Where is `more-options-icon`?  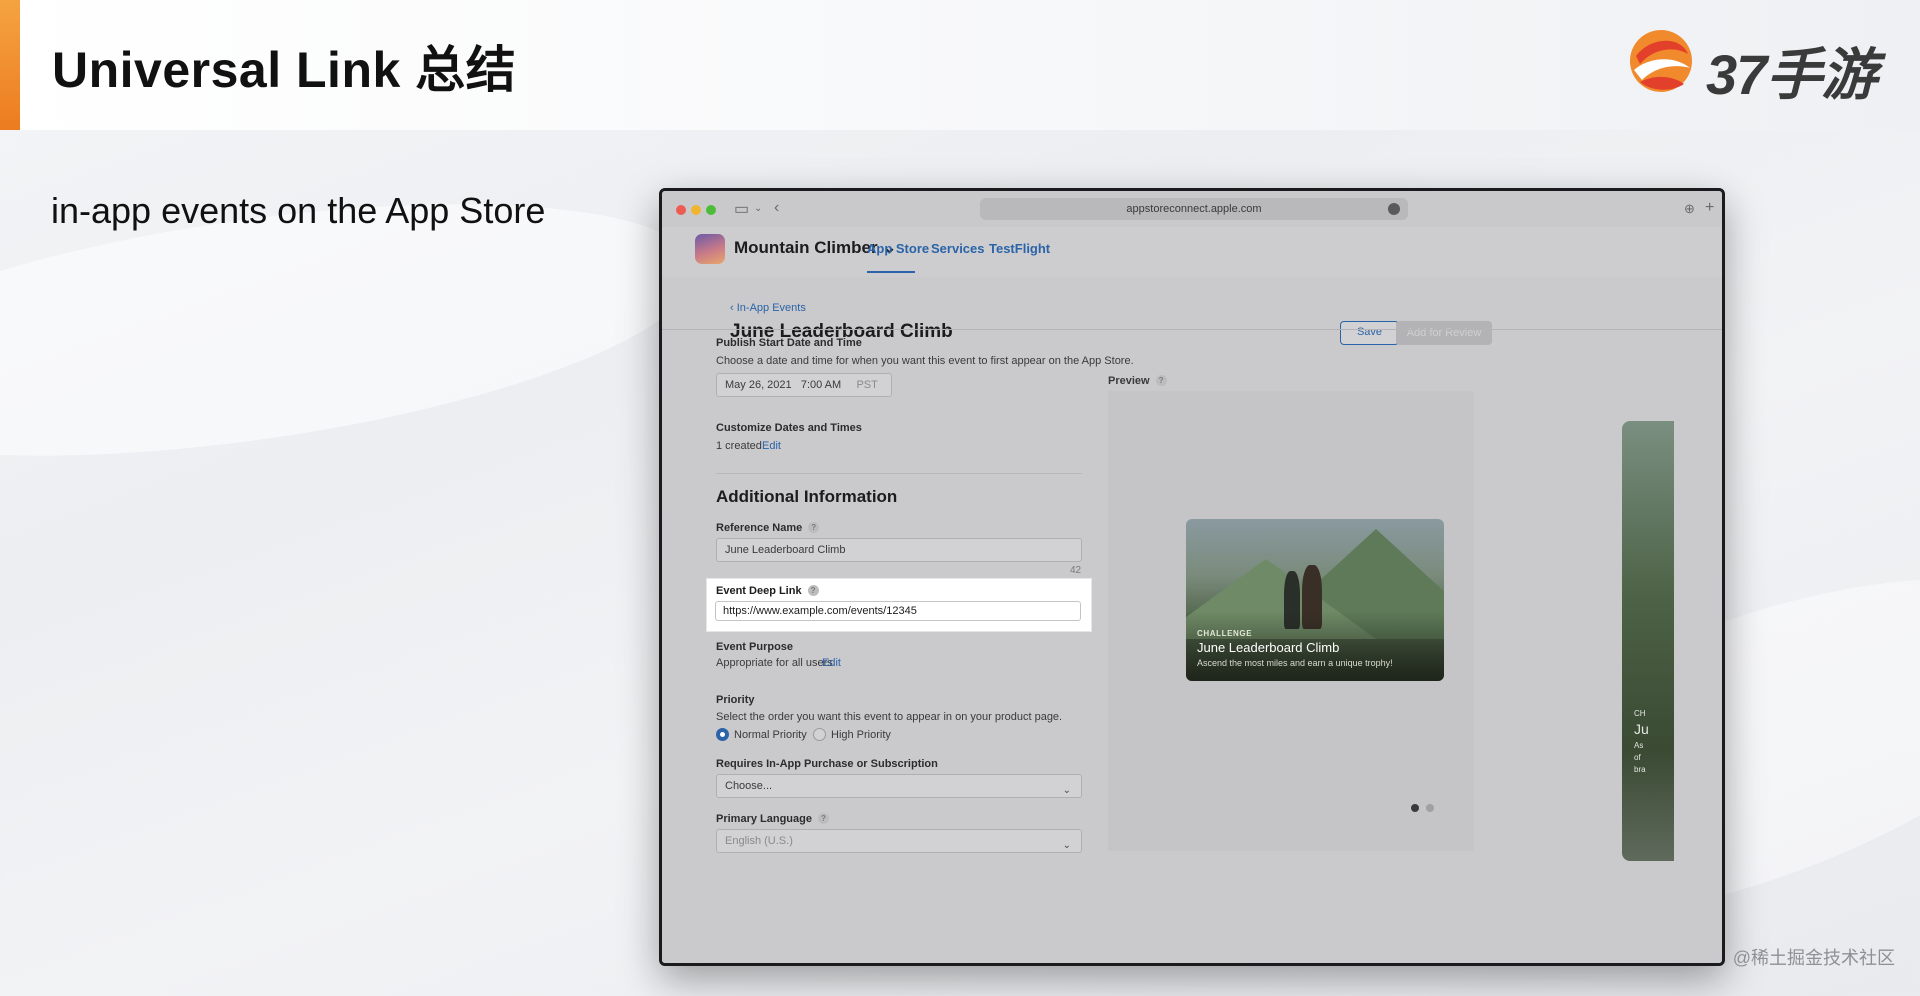
more-options-icon is located at coordinates (1394, 209).